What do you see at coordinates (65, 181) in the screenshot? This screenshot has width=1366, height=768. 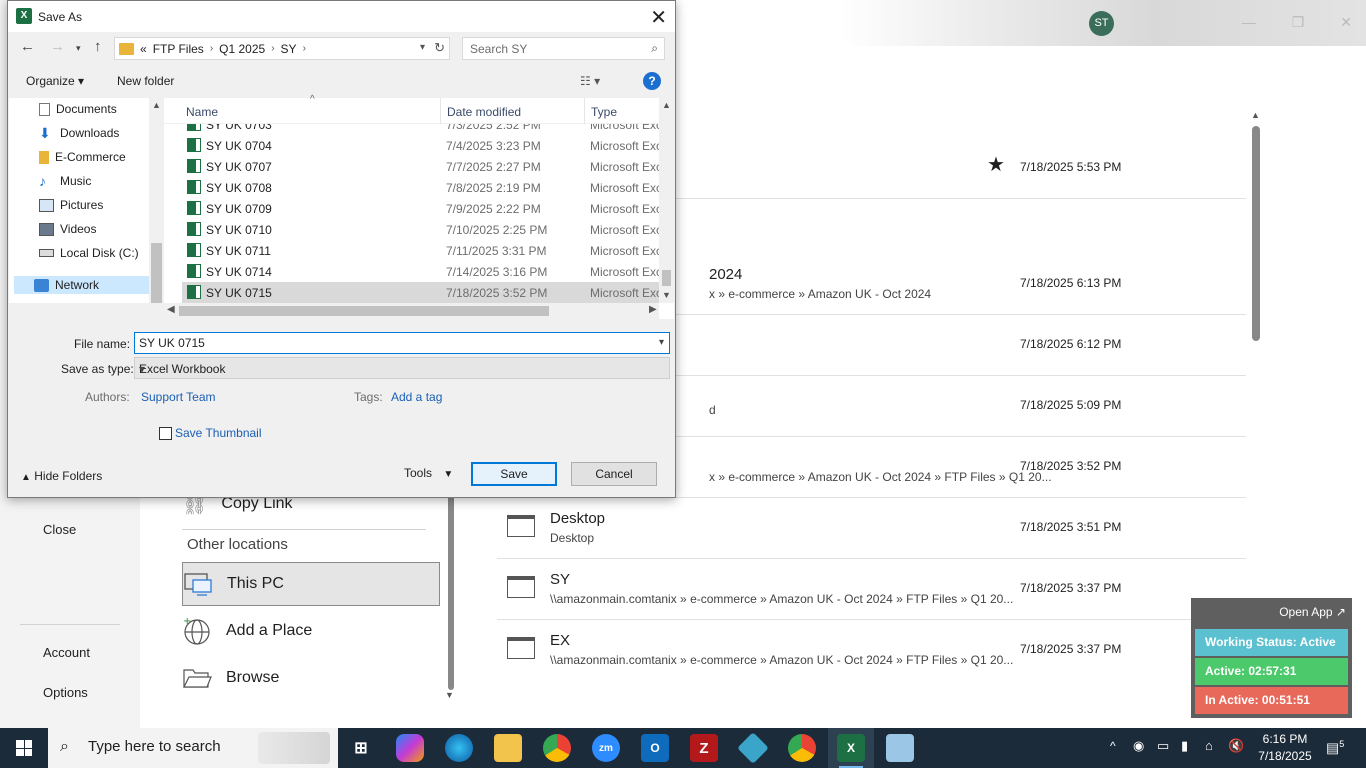 I see `tree-item-music: ♪ Music` at bounding box center [65, 181].